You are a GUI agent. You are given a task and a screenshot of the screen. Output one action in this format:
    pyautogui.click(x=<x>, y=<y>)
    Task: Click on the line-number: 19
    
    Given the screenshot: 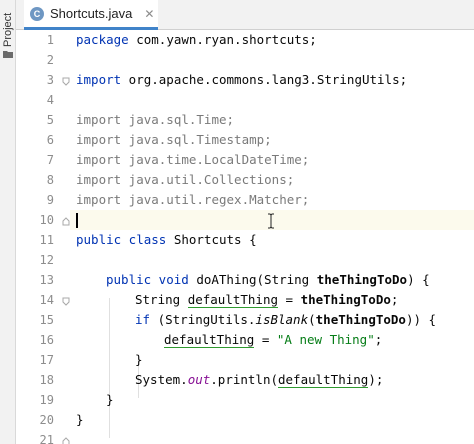 What is the action you would take?
    pyautogui.click(x=46, y=400)
    